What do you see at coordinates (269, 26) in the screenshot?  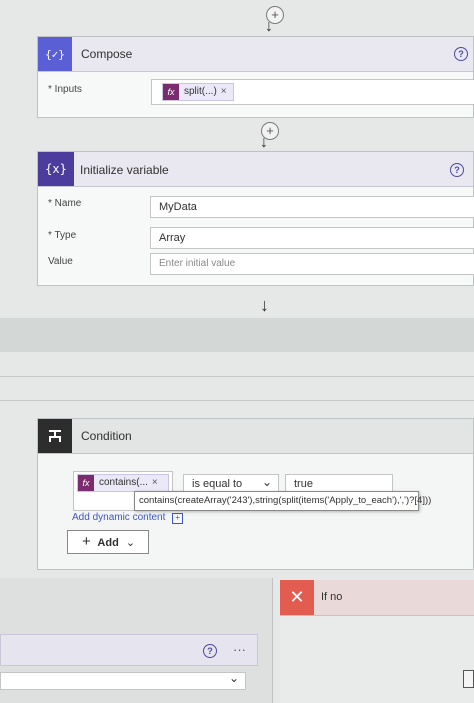 I see `down-arrow-icon: ↓` at bounding box center [269, 26].